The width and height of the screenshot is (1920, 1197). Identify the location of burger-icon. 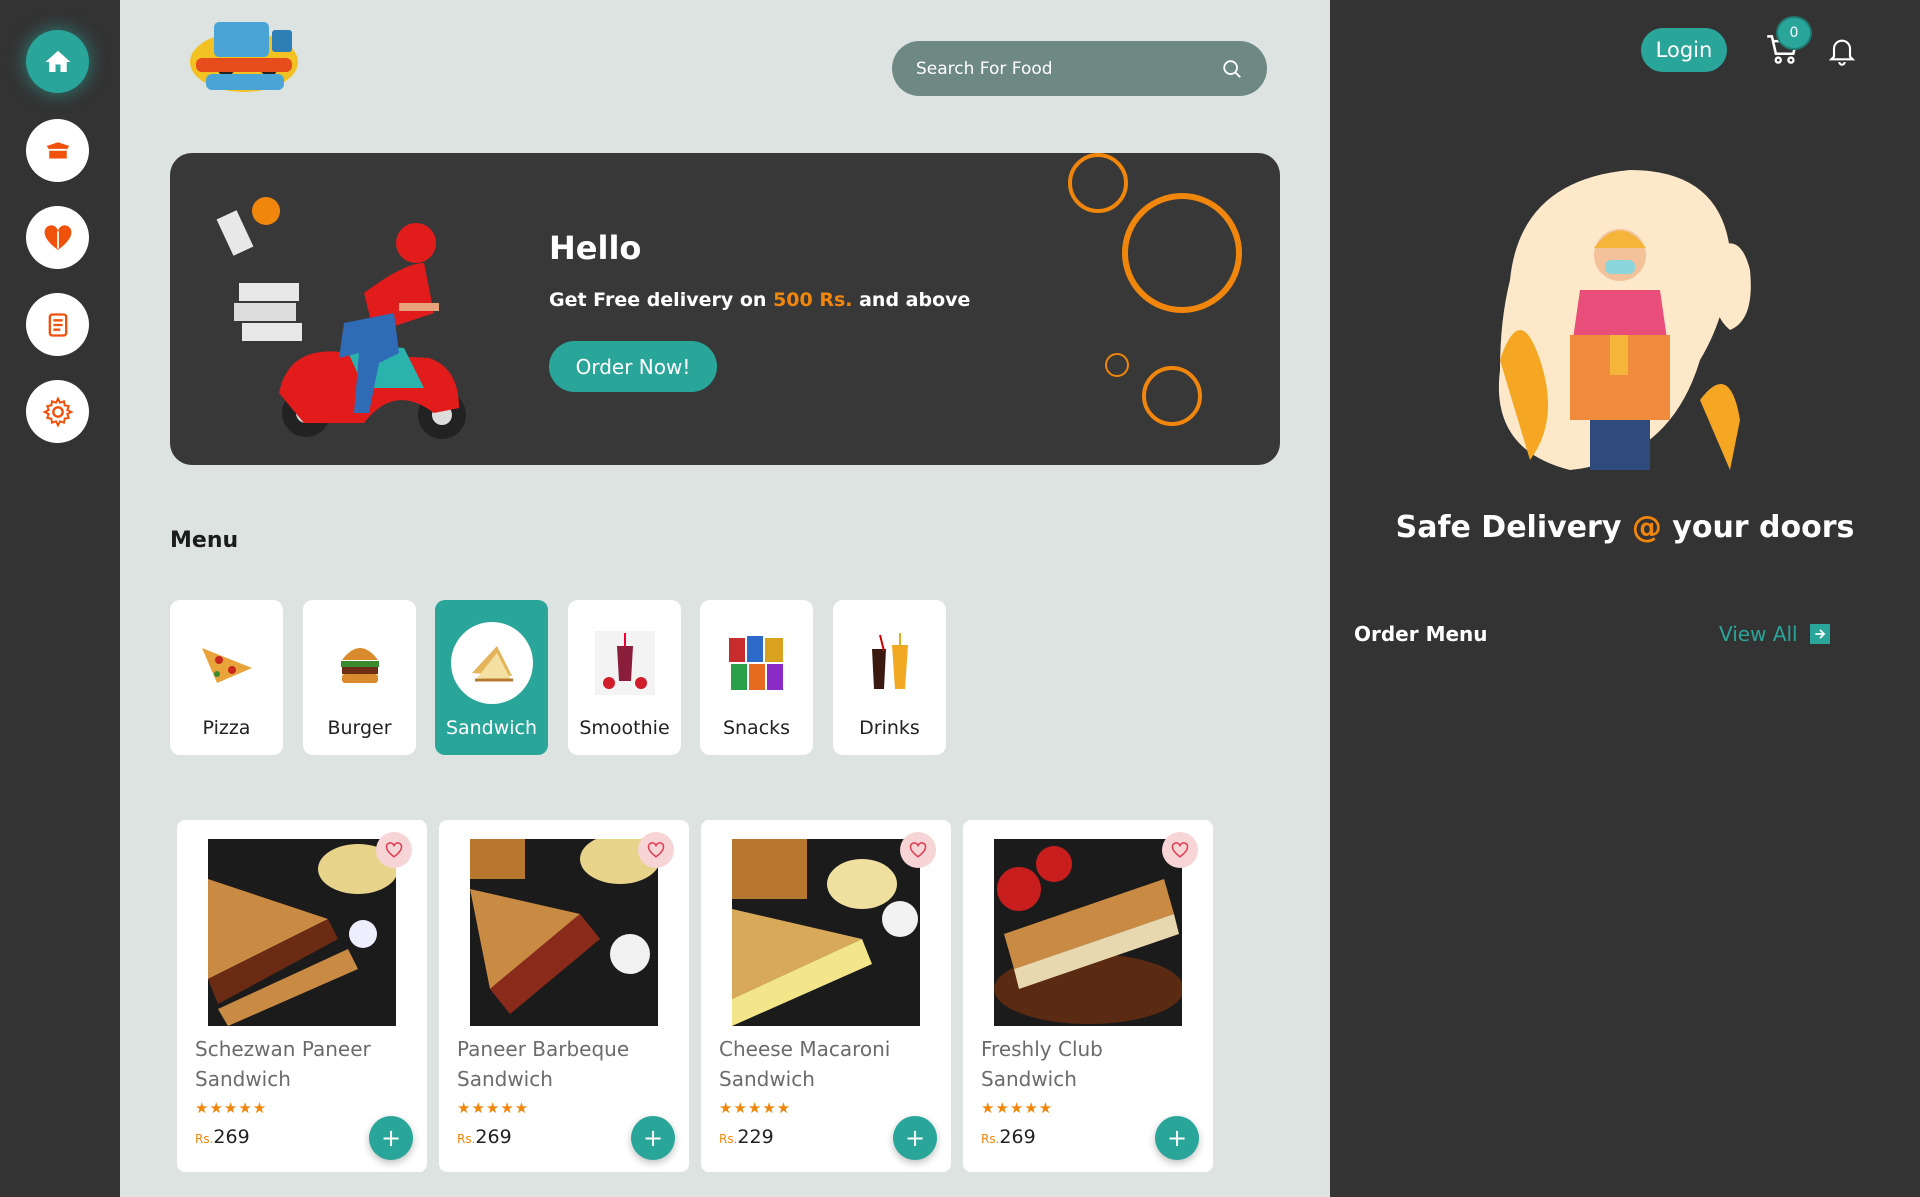
(360, 663).